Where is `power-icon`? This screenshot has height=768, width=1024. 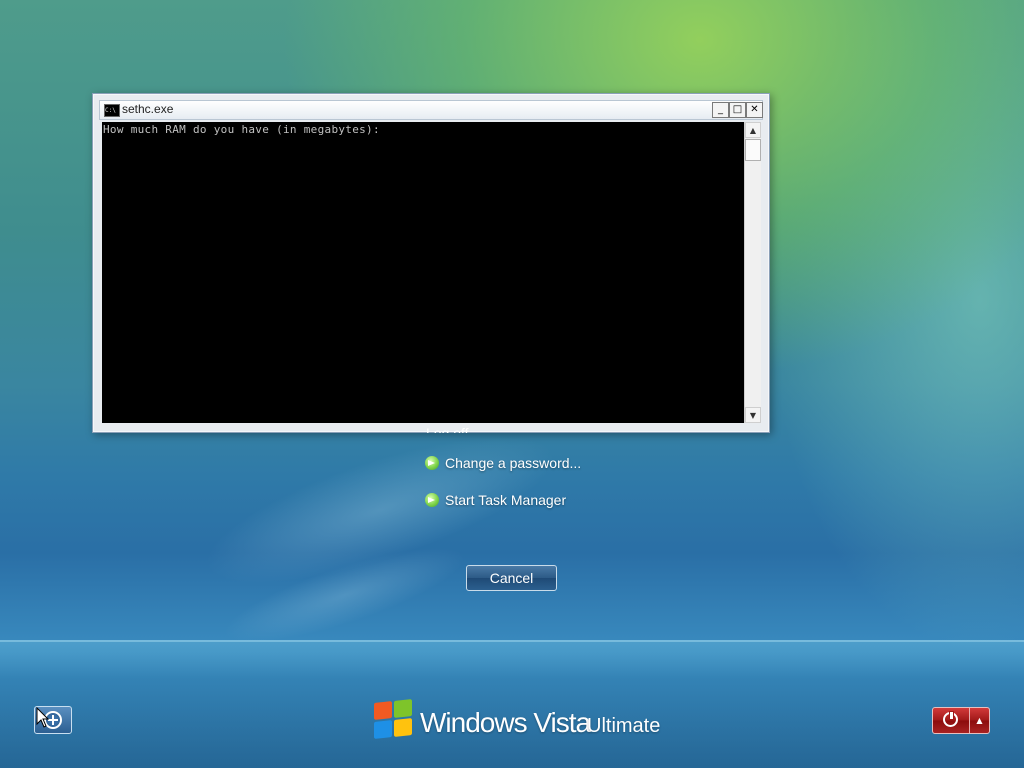
power-icon is located at coordinates (950, 719).